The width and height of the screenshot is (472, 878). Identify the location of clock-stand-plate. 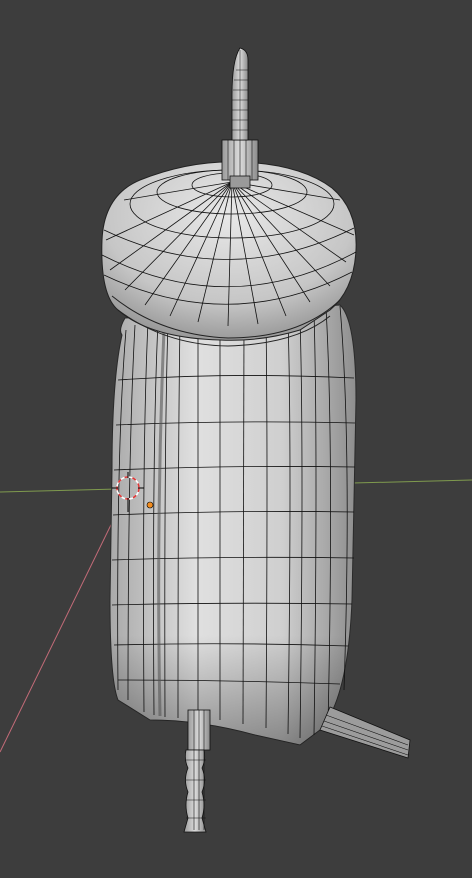
(365, 732).